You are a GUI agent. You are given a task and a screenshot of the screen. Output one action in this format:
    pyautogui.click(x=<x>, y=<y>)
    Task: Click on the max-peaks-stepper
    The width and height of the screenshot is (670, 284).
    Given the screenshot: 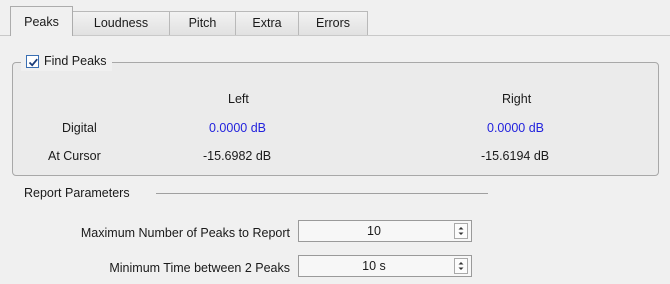 What is the action you would take?
    pyautogui.click(x=461, y=231)
    